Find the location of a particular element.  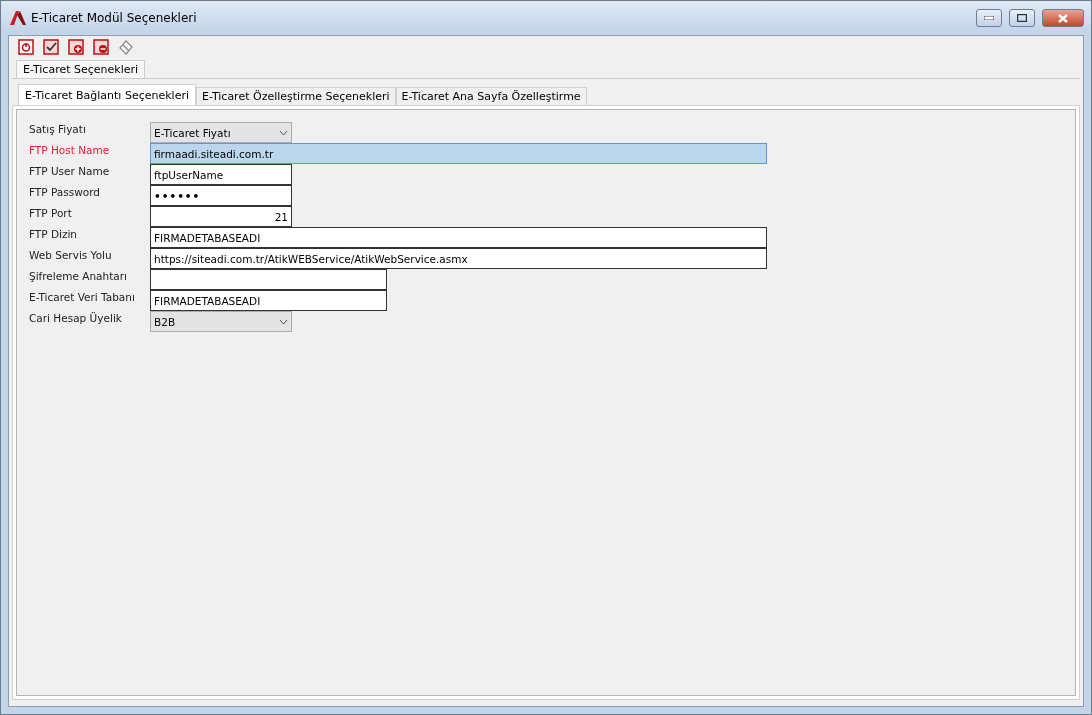

input-field: firmaadi.siteadi.com.tr is located at coordinates (458, 153).